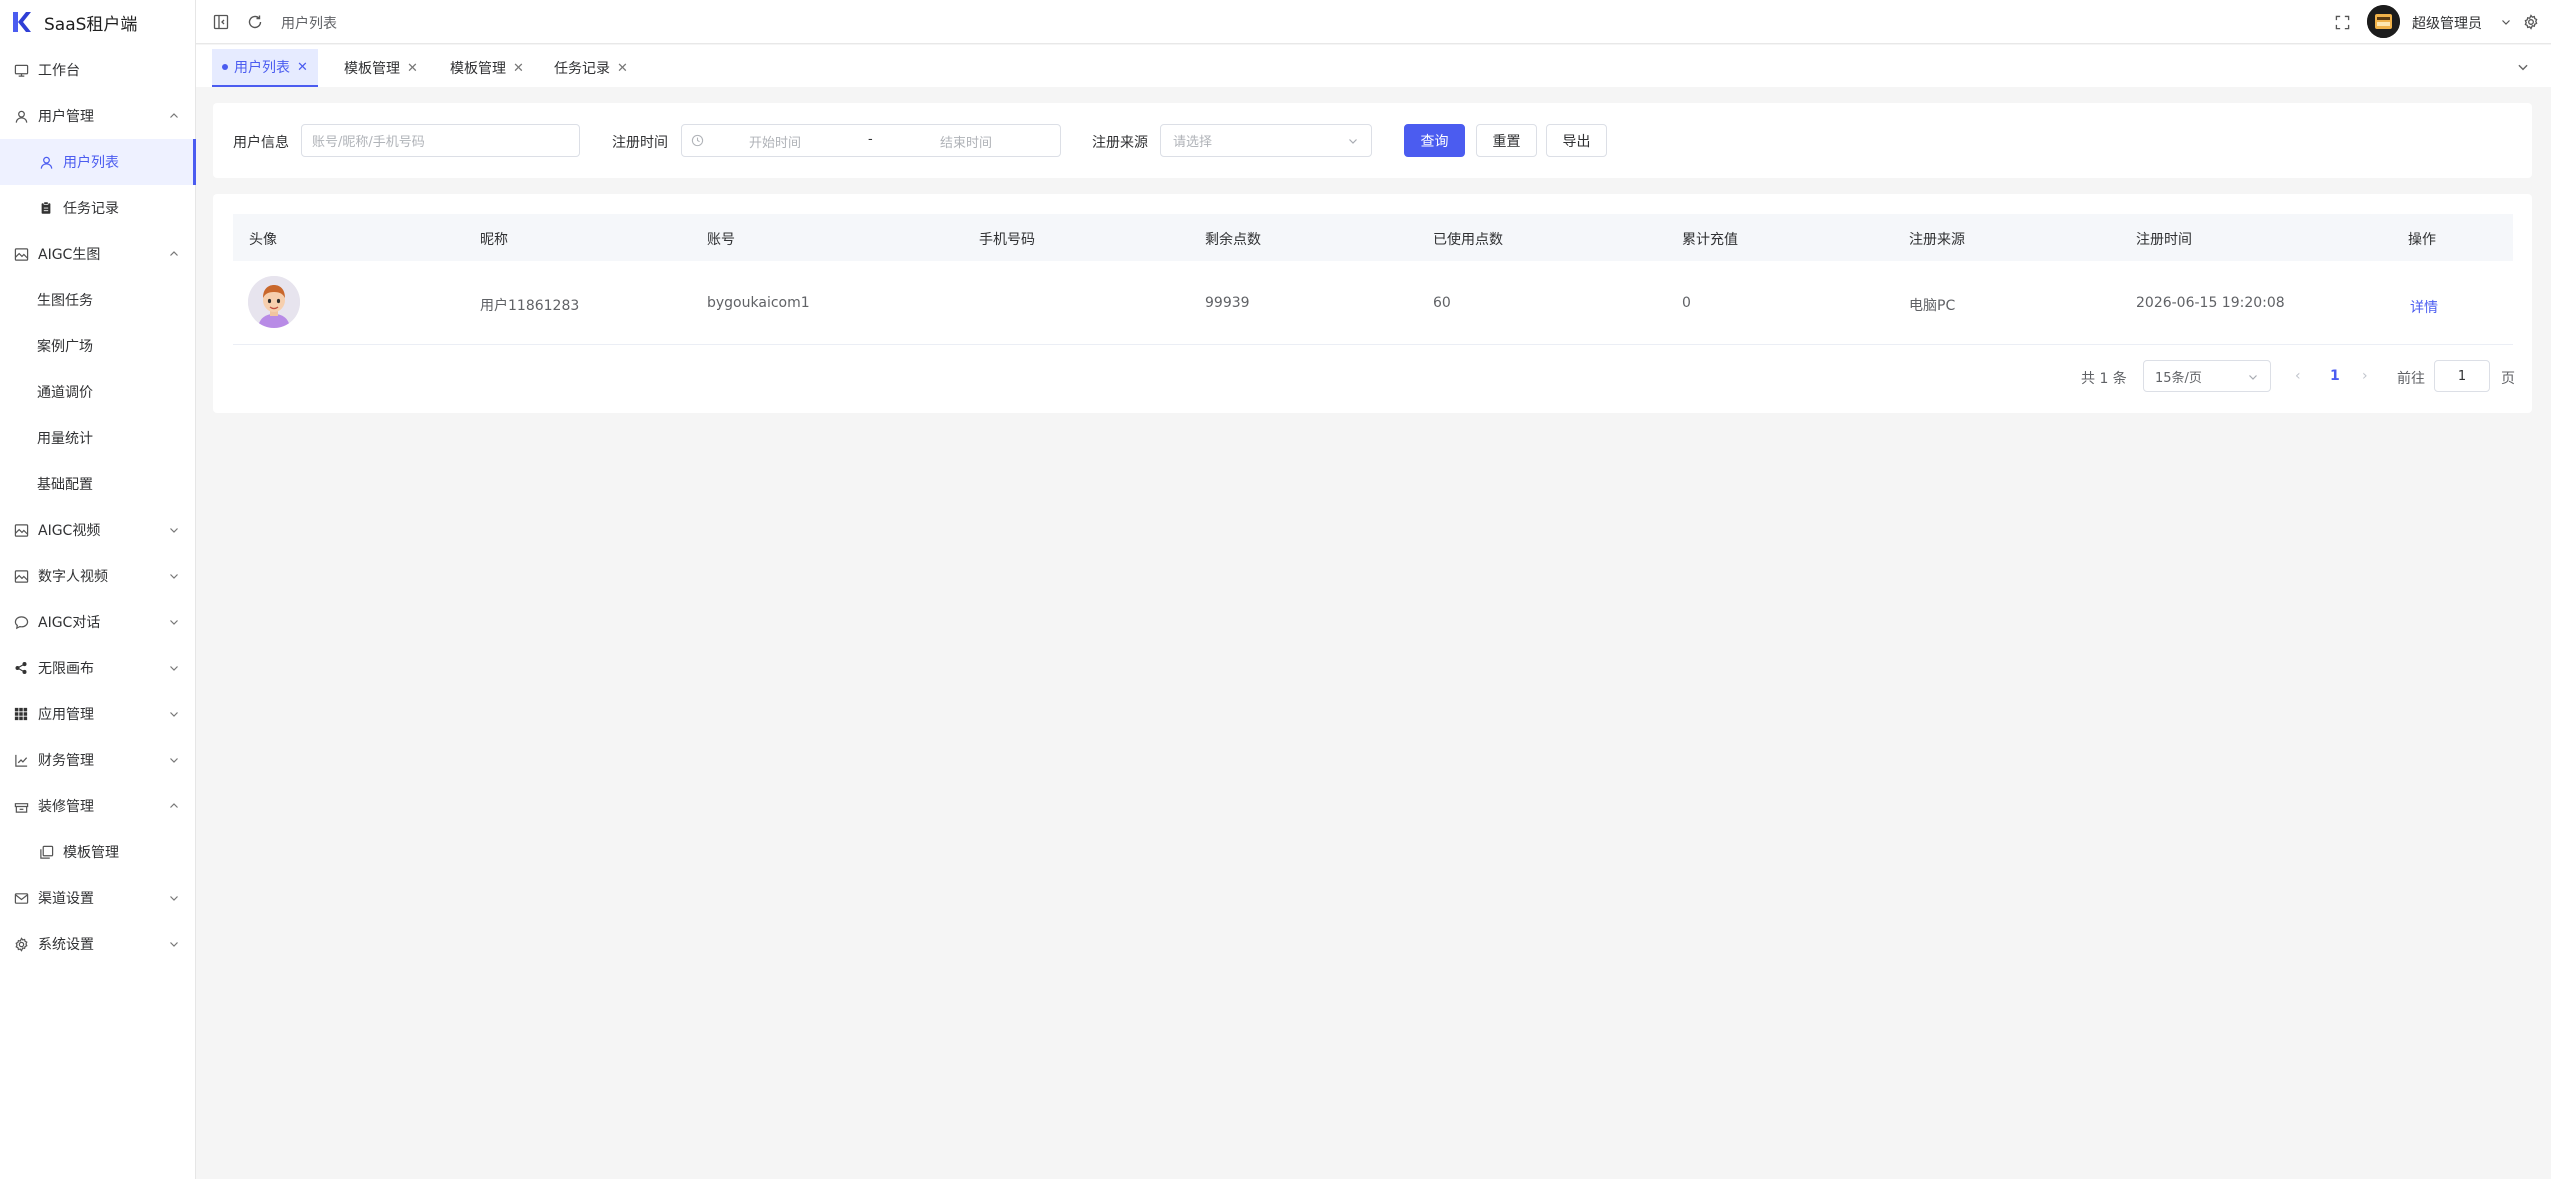 This screenshot has height=1179, width=2551. I want to click on source-select: 请选择, so click(1266, 140).